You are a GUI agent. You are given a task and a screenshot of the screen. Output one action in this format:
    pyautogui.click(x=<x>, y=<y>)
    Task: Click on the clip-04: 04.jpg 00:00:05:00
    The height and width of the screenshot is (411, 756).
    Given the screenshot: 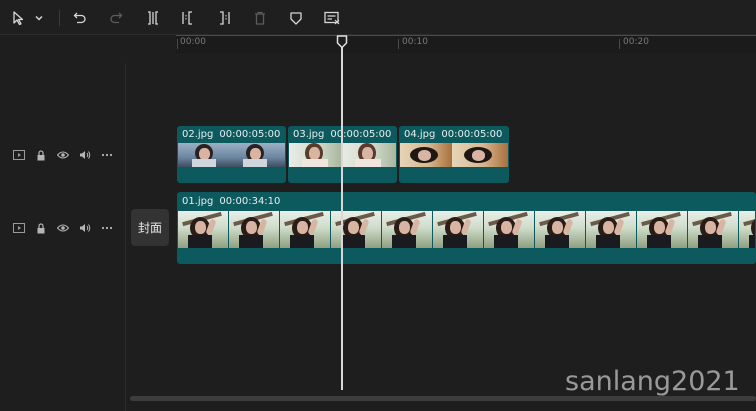 What is the action you would take?
    pyautogui.click(x=454, y=154)
    